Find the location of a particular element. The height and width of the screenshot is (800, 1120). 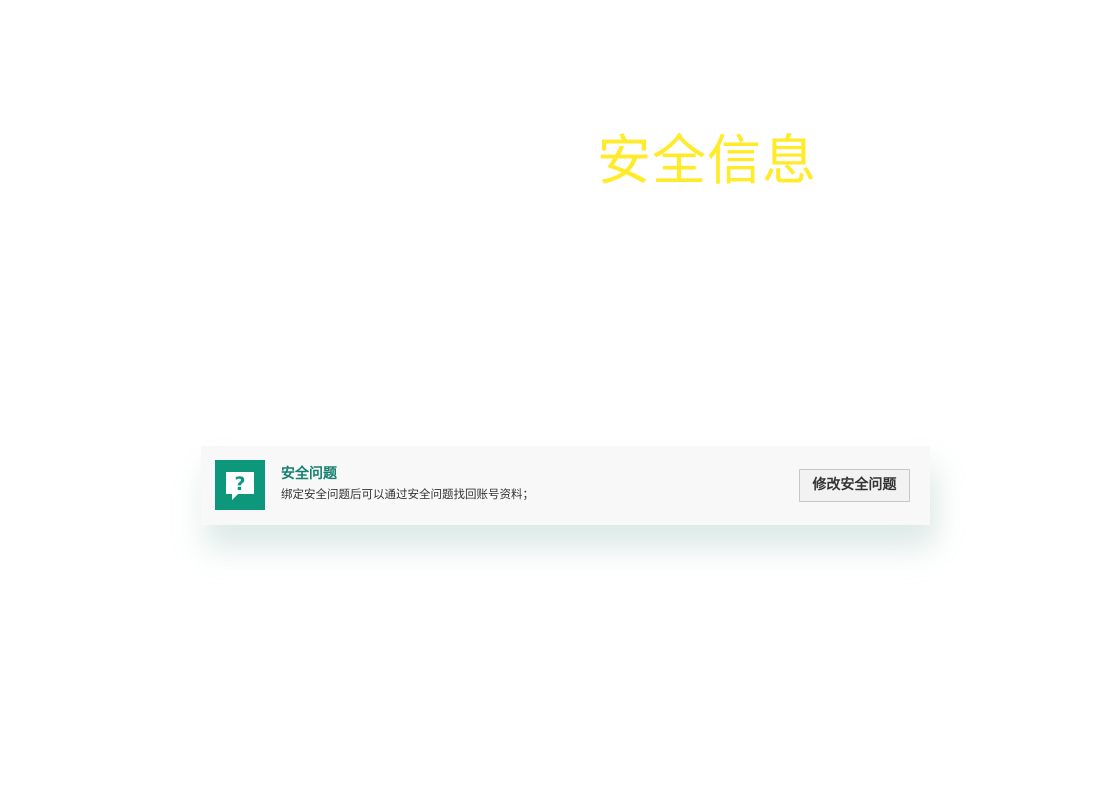

modify-security-question-button: 修改安全问题 is located at coordinates (854, 485).